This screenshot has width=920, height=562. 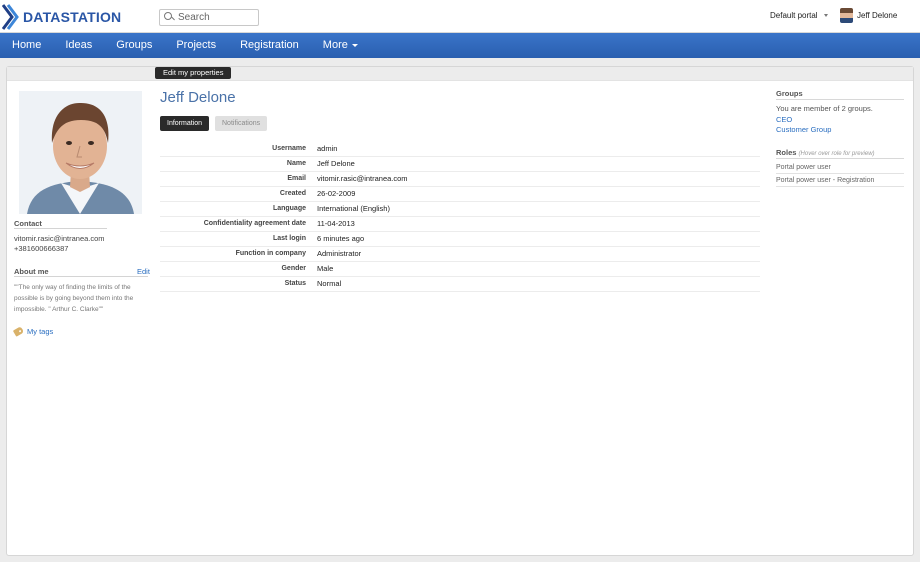 What do you see at coordinates (238, 179) in the screenshot?
I see `field-label: Email` at bounding box center [238, 179].